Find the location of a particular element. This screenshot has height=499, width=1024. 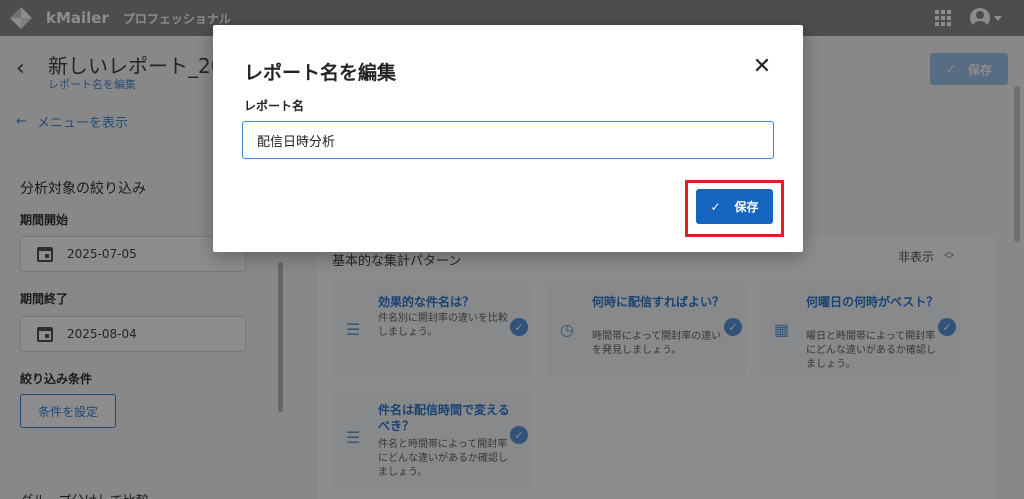

report-name-input is located at coordinates (508, 140).